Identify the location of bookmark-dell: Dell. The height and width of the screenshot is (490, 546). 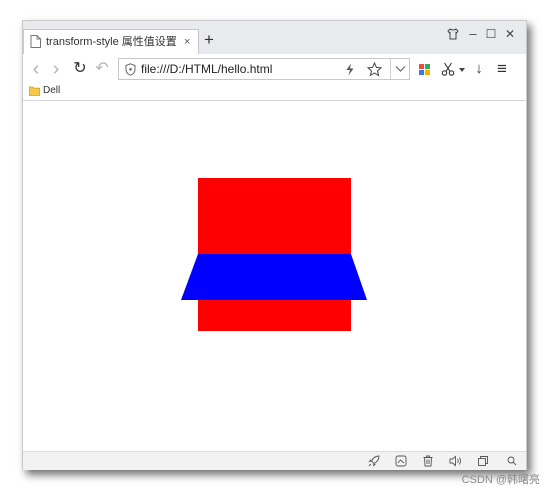
(51, 91).